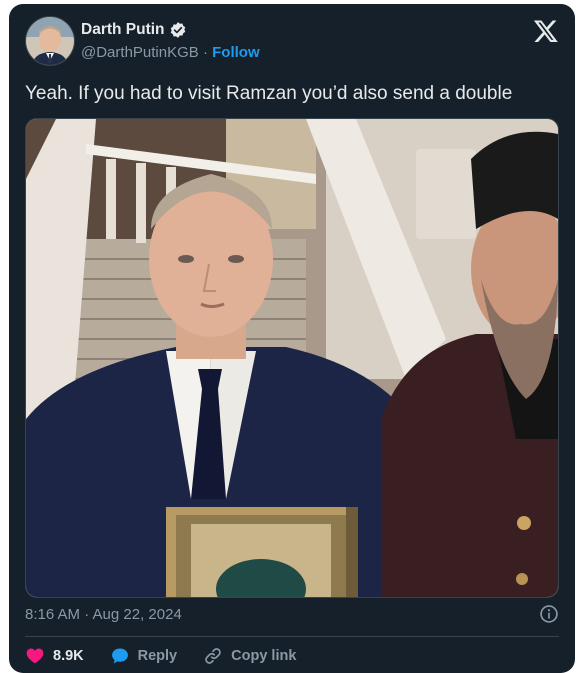  Describe the element at coordinates (35, 656) in the screenshot. I see `heart-icon` at that location.